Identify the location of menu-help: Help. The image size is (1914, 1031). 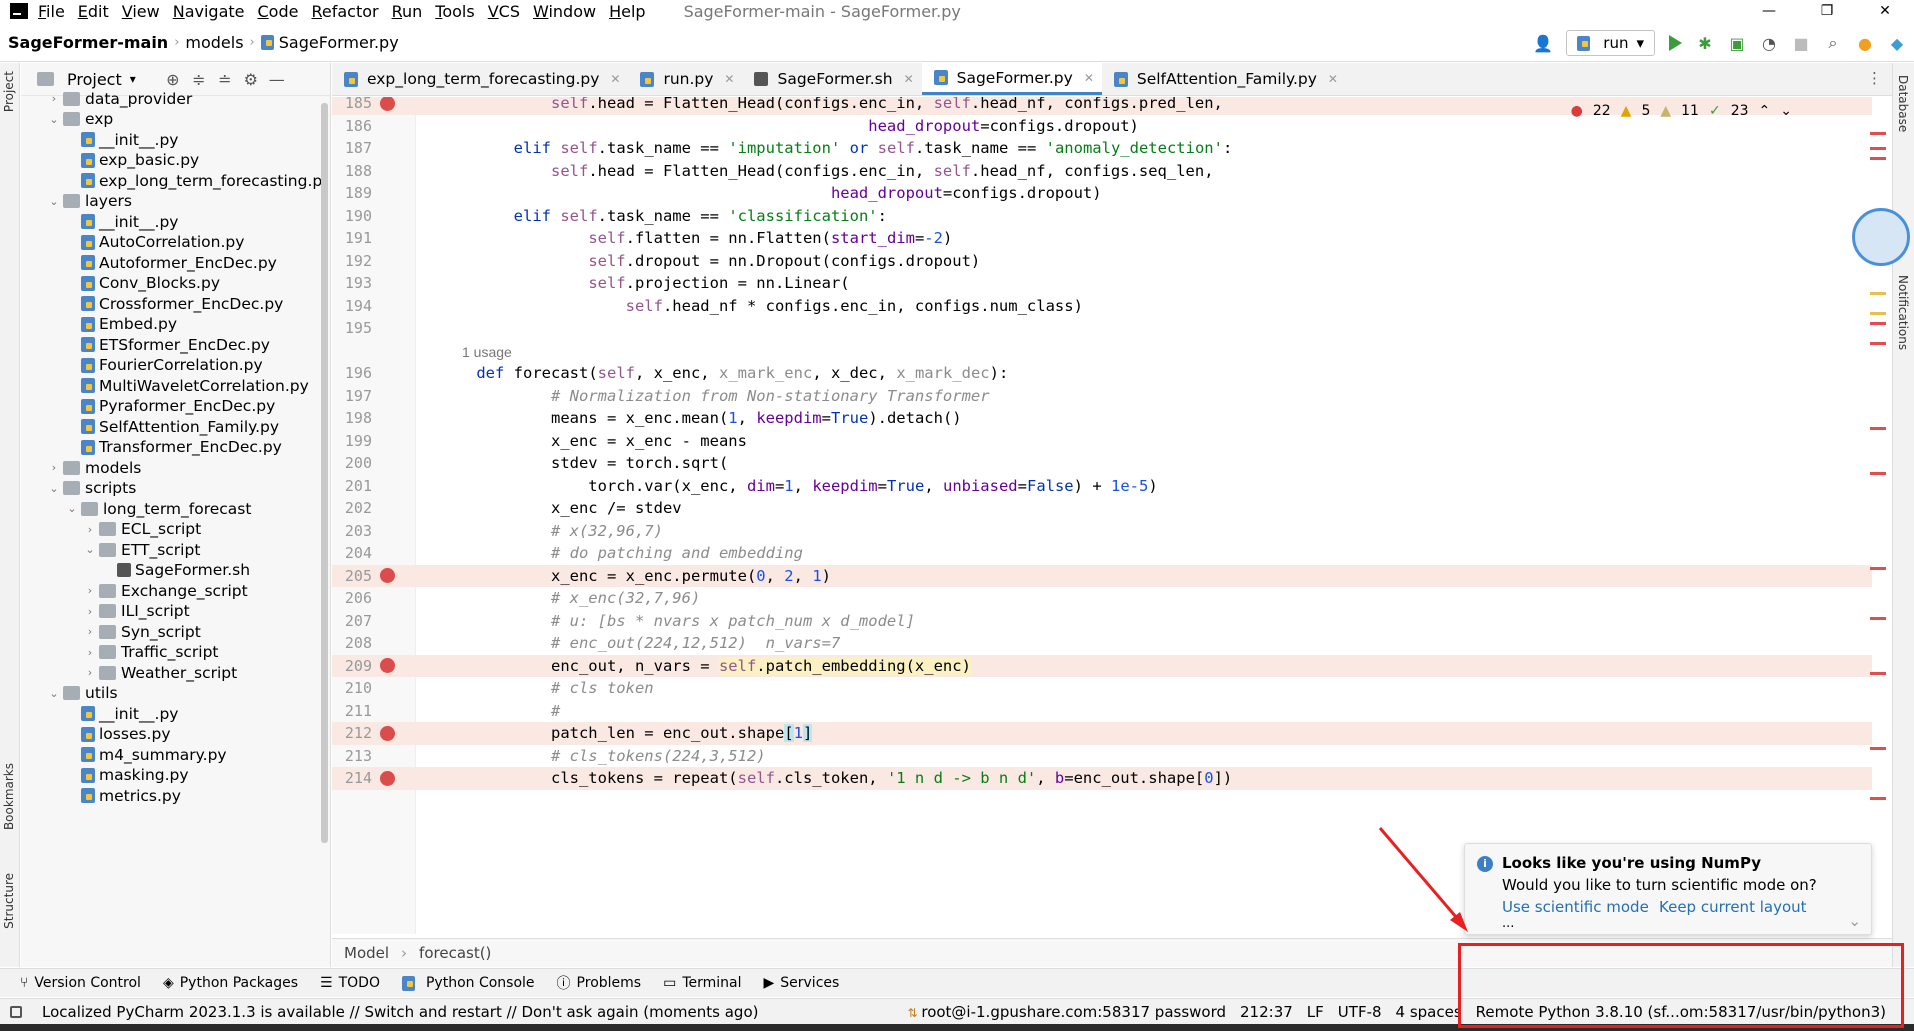
(627, 11).